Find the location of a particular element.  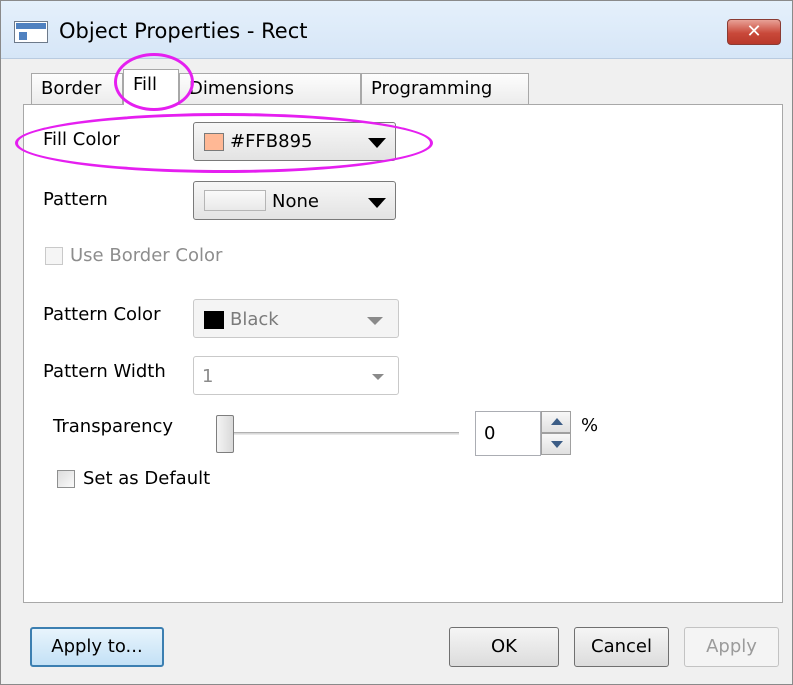

fill-color-swatch is located at coordinates (214, 142).